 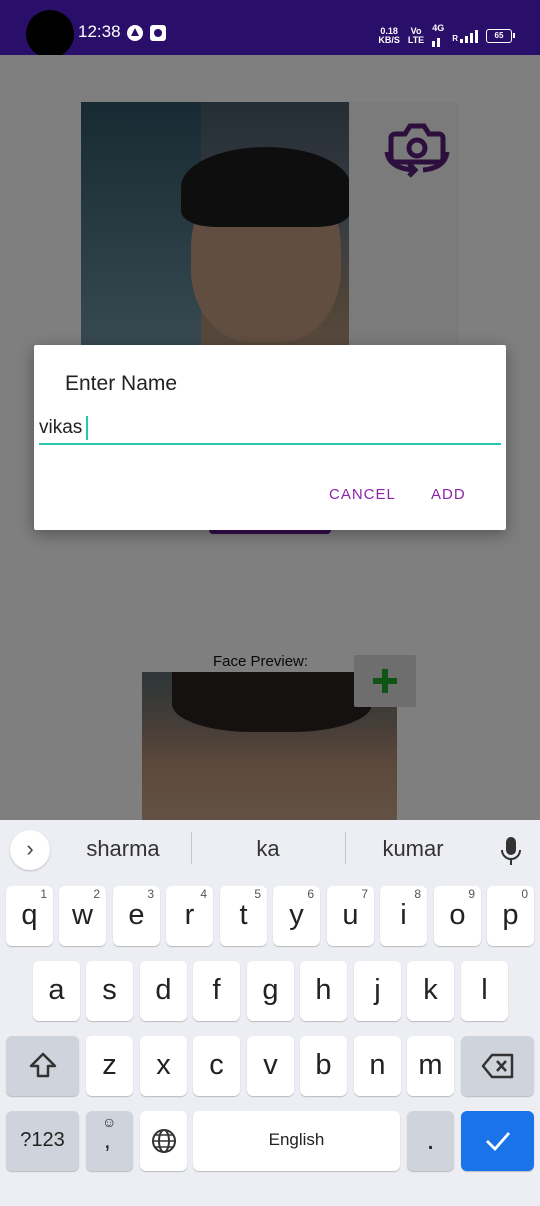 What do you see at coordinates (457, 916) in the screenshot?
I see `key-o: o9` at bounding box center [457, 916].